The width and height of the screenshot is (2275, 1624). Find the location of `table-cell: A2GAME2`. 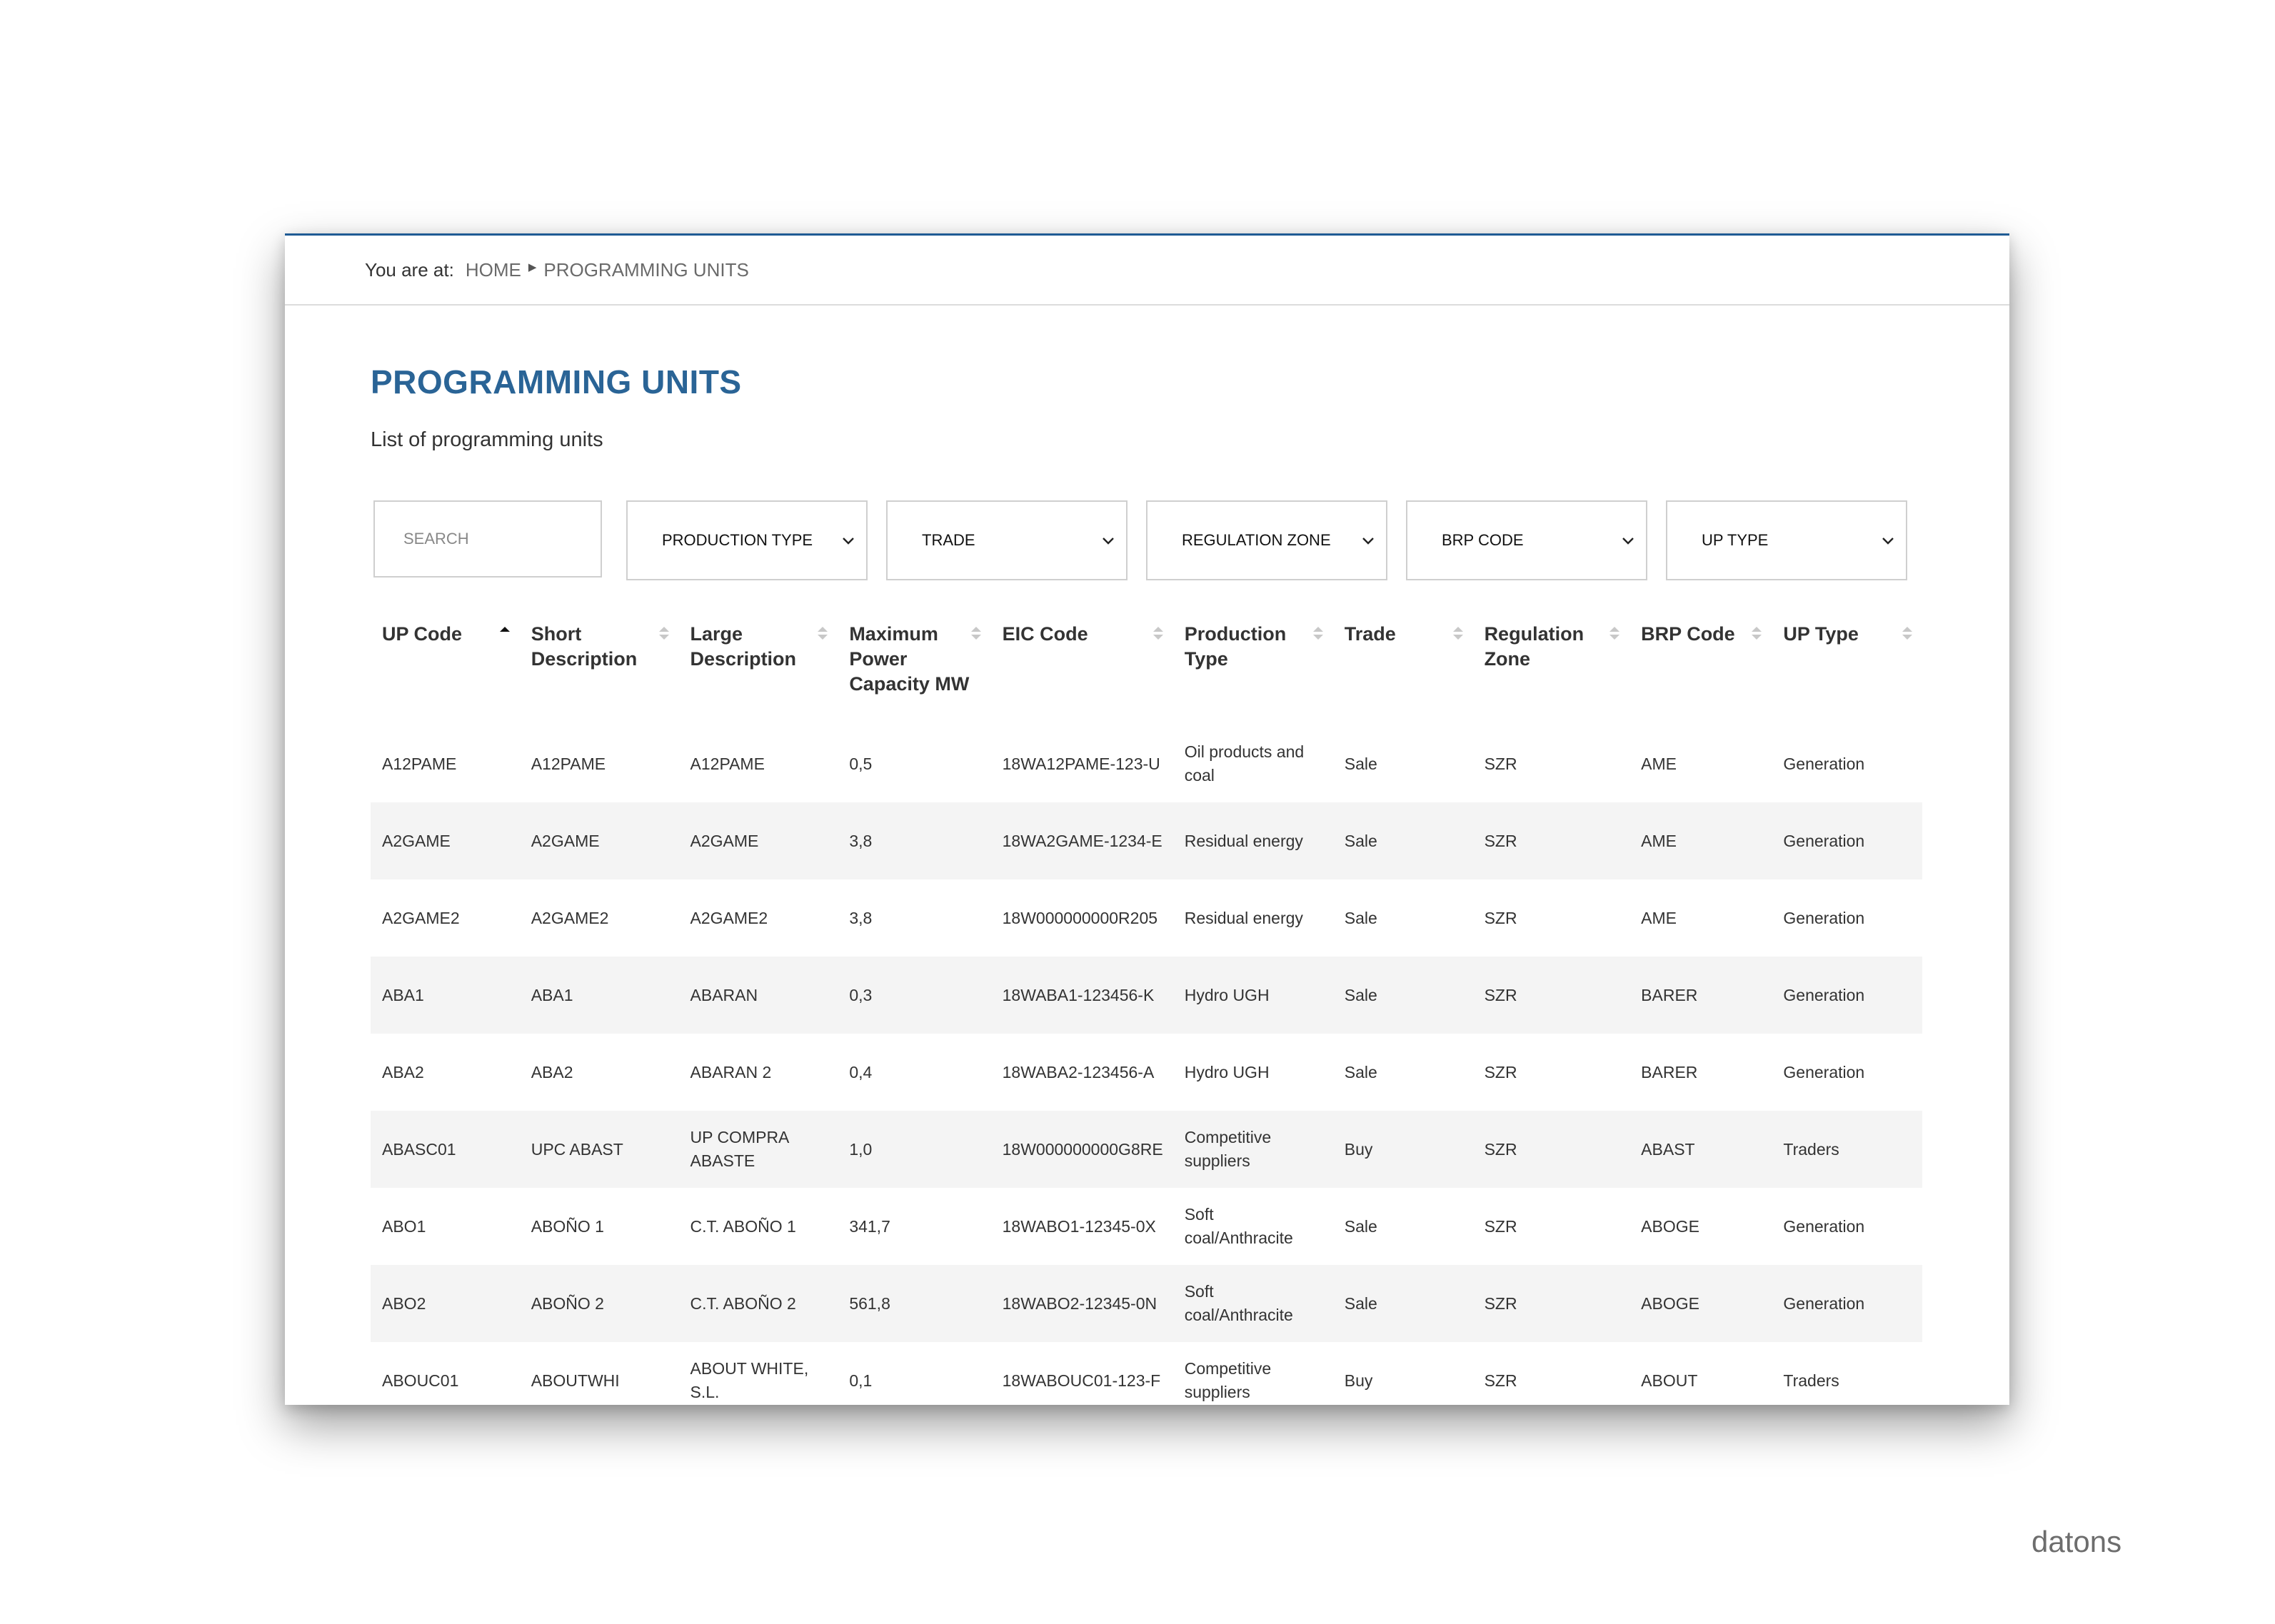

table-cell: A2GAME2 is located at coordinates (729, 917).